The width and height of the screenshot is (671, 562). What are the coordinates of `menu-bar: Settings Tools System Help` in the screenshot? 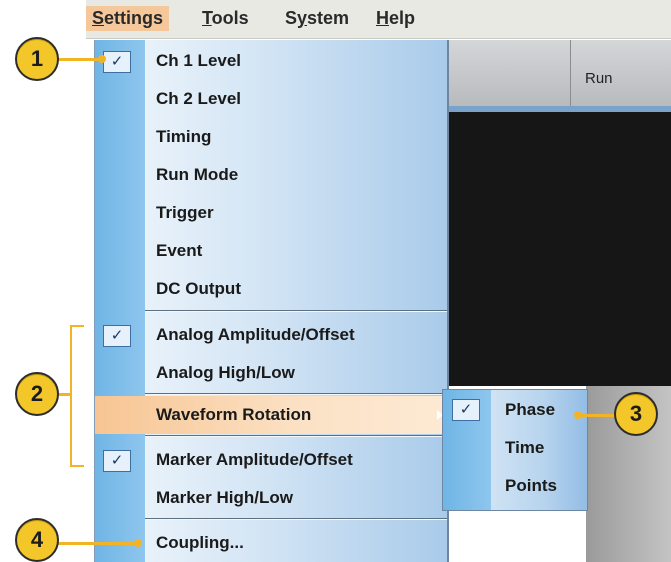 It's located at (378, 19).